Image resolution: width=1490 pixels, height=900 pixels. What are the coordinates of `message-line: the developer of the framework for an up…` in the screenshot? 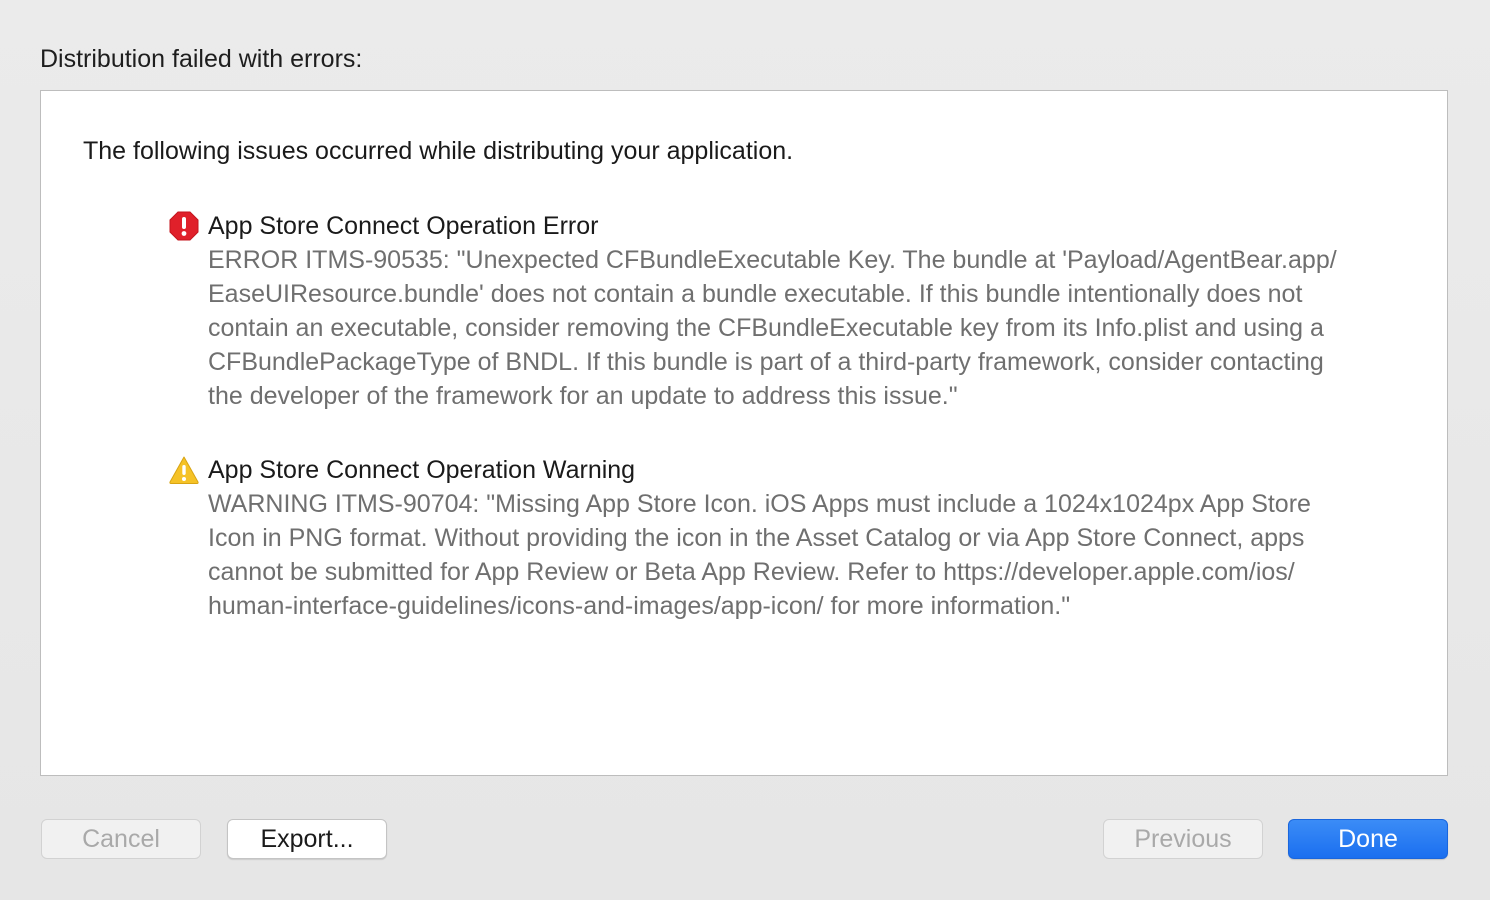 It's located at (583, 396).